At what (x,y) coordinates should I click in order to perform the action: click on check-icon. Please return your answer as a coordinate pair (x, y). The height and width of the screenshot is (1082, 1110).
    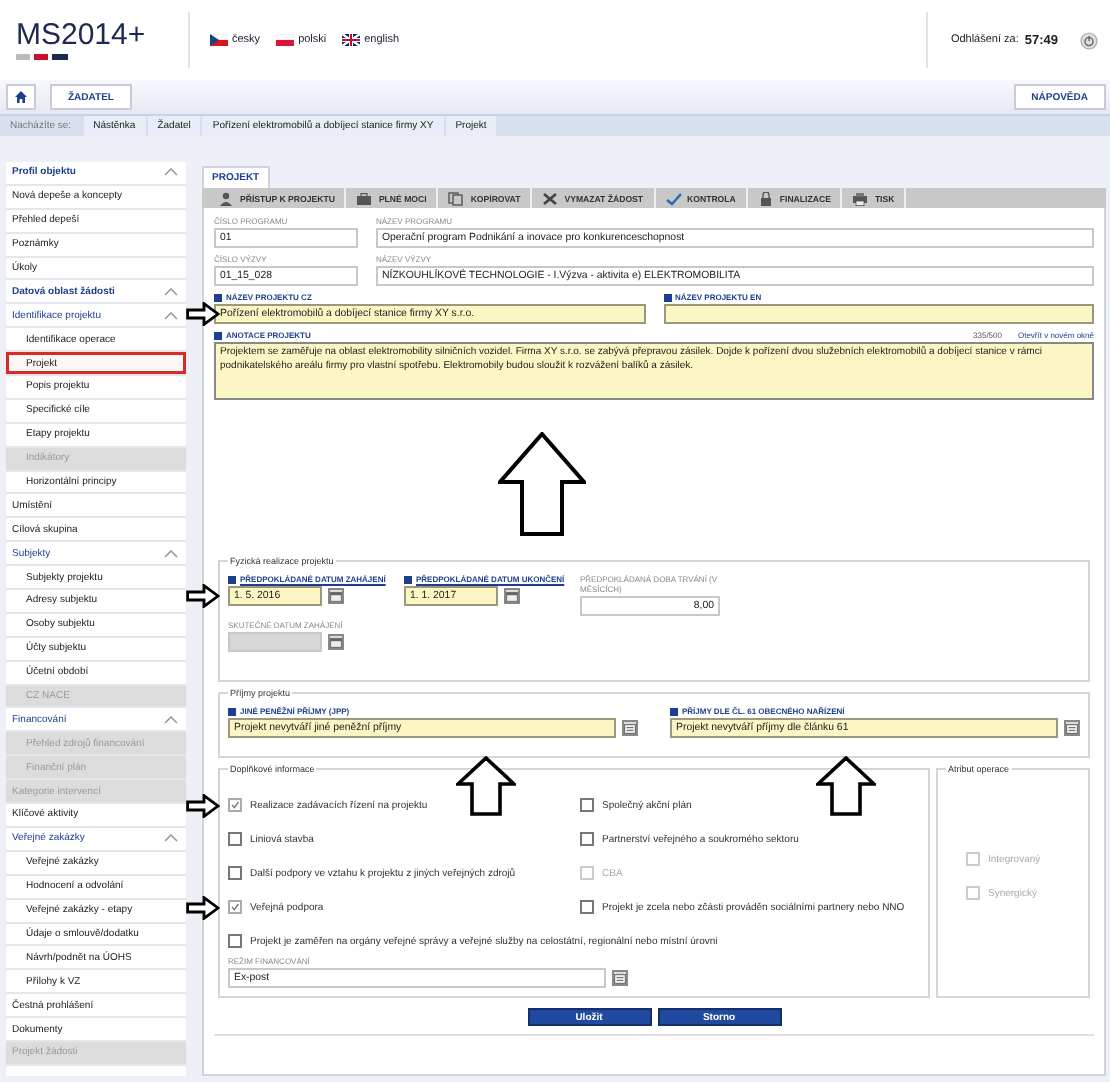
    Looking at the image, I should click on (673, 198).